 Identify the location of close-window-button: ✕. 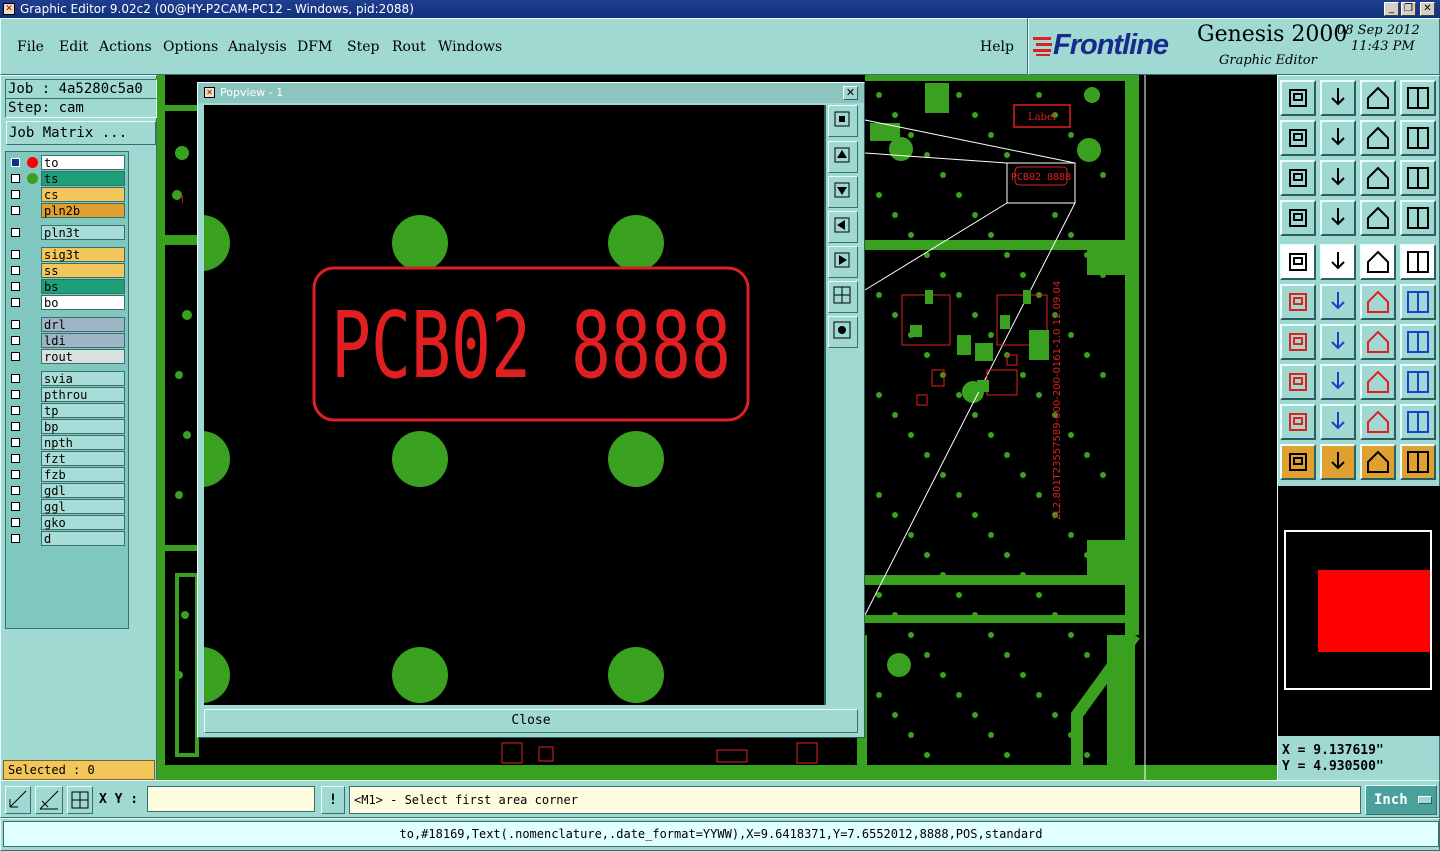
(1427, 9).